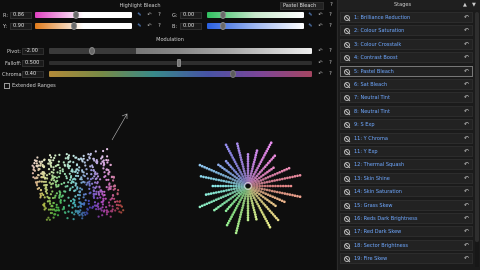  Describe the element at coordinates (33, 51) in the screenshot. I see `pivot-value: -2.00` at that location.